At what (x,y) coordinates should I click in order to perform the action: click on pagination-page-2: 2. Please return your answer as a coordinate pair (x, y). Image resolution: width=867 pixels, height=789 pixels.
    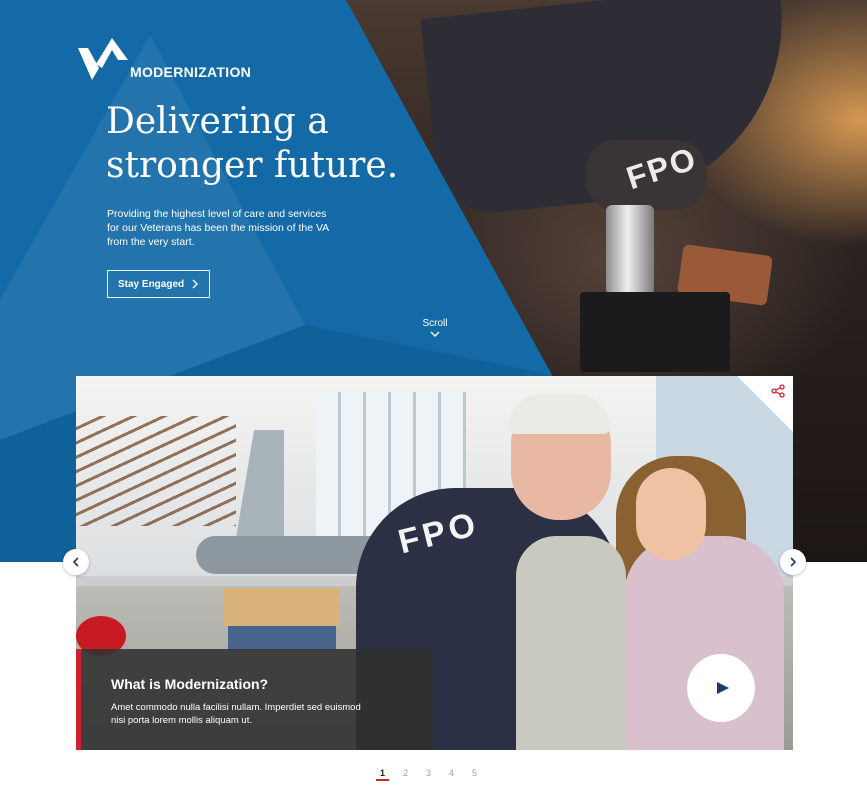
    Looking at the image, I should click on (405, 773).